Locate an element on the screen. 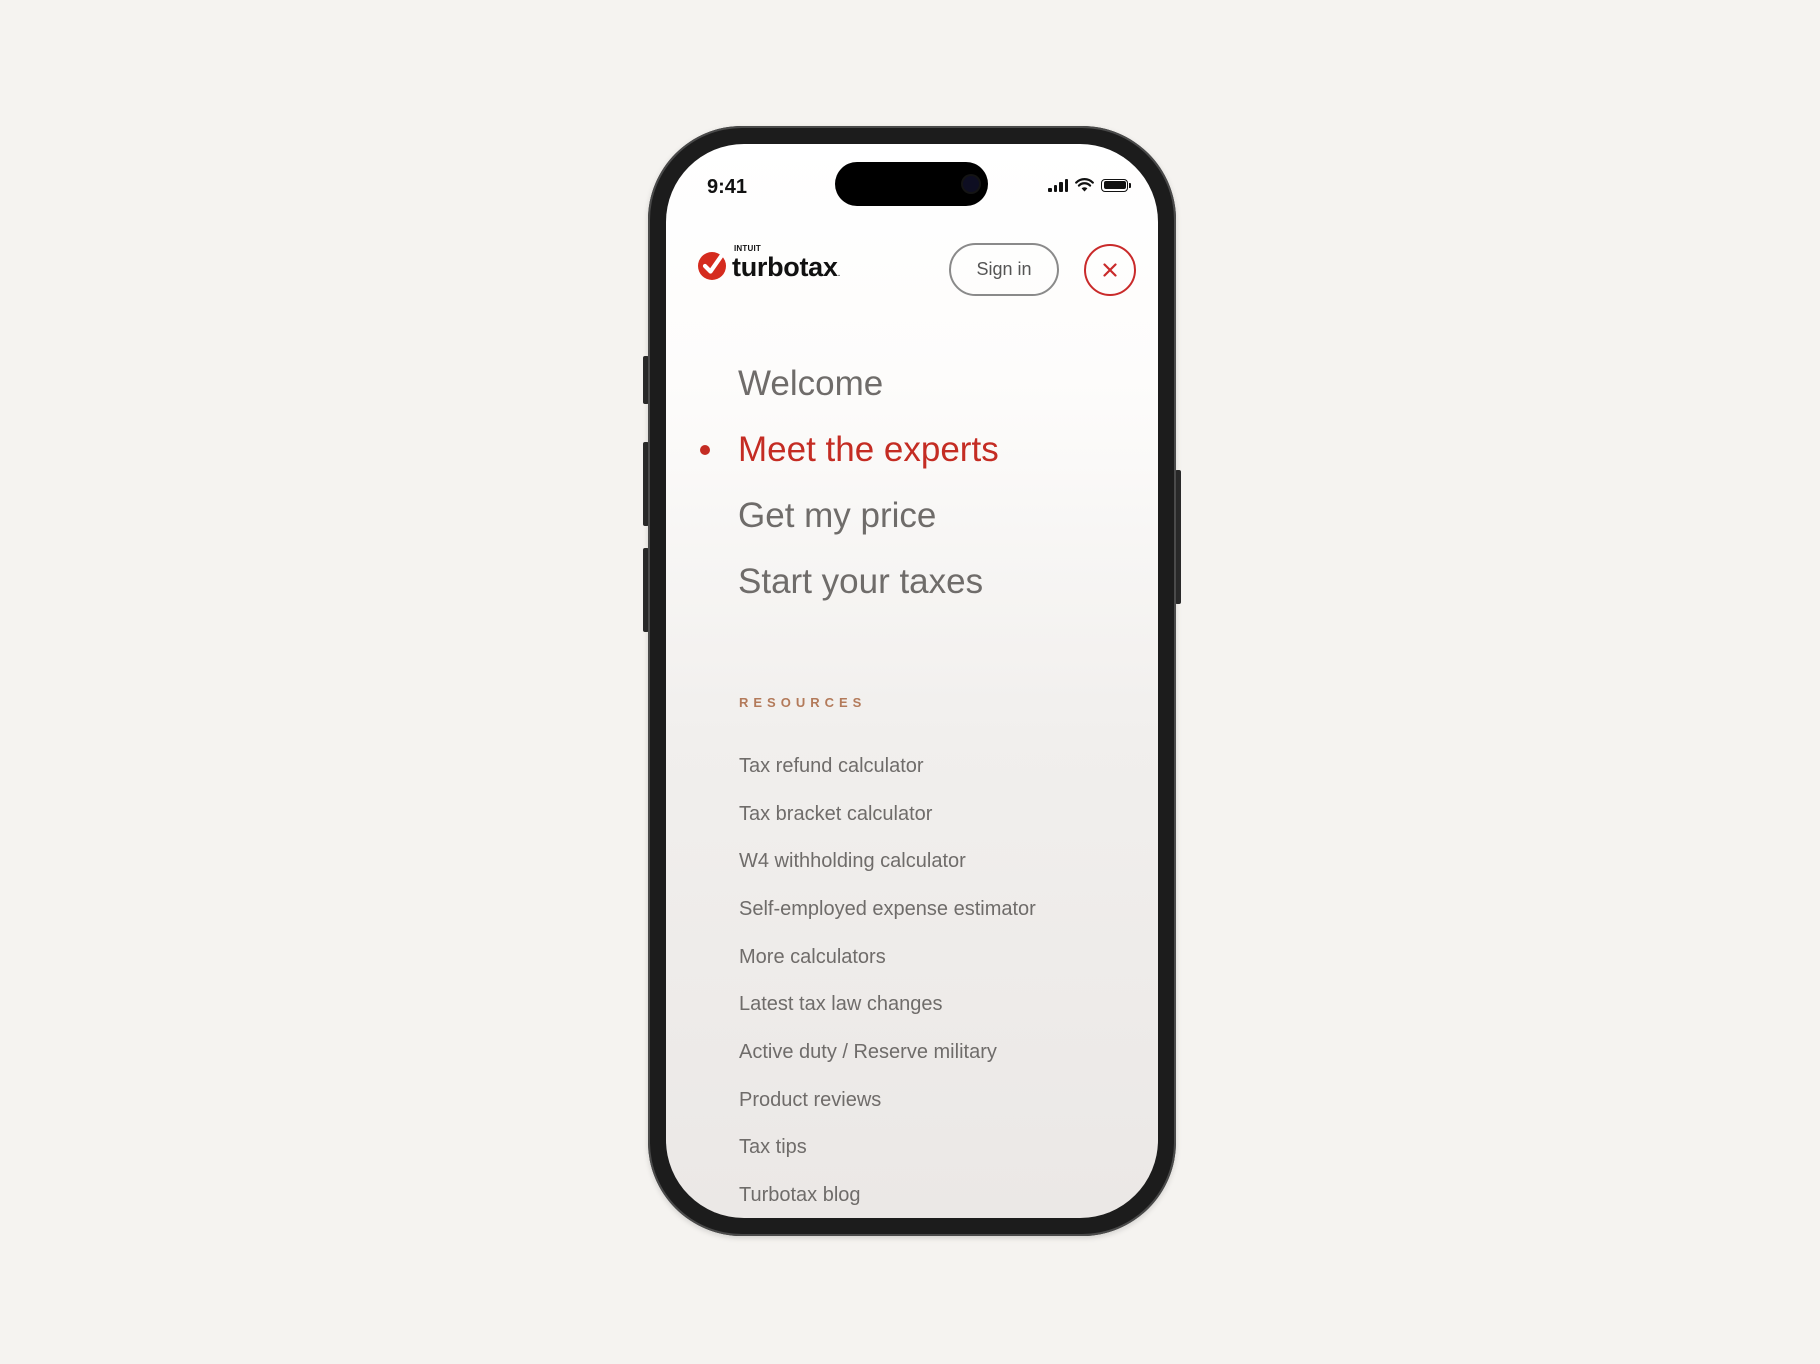  header: INTUIT turbotax. Sign in is located at coordinates (912, 271).